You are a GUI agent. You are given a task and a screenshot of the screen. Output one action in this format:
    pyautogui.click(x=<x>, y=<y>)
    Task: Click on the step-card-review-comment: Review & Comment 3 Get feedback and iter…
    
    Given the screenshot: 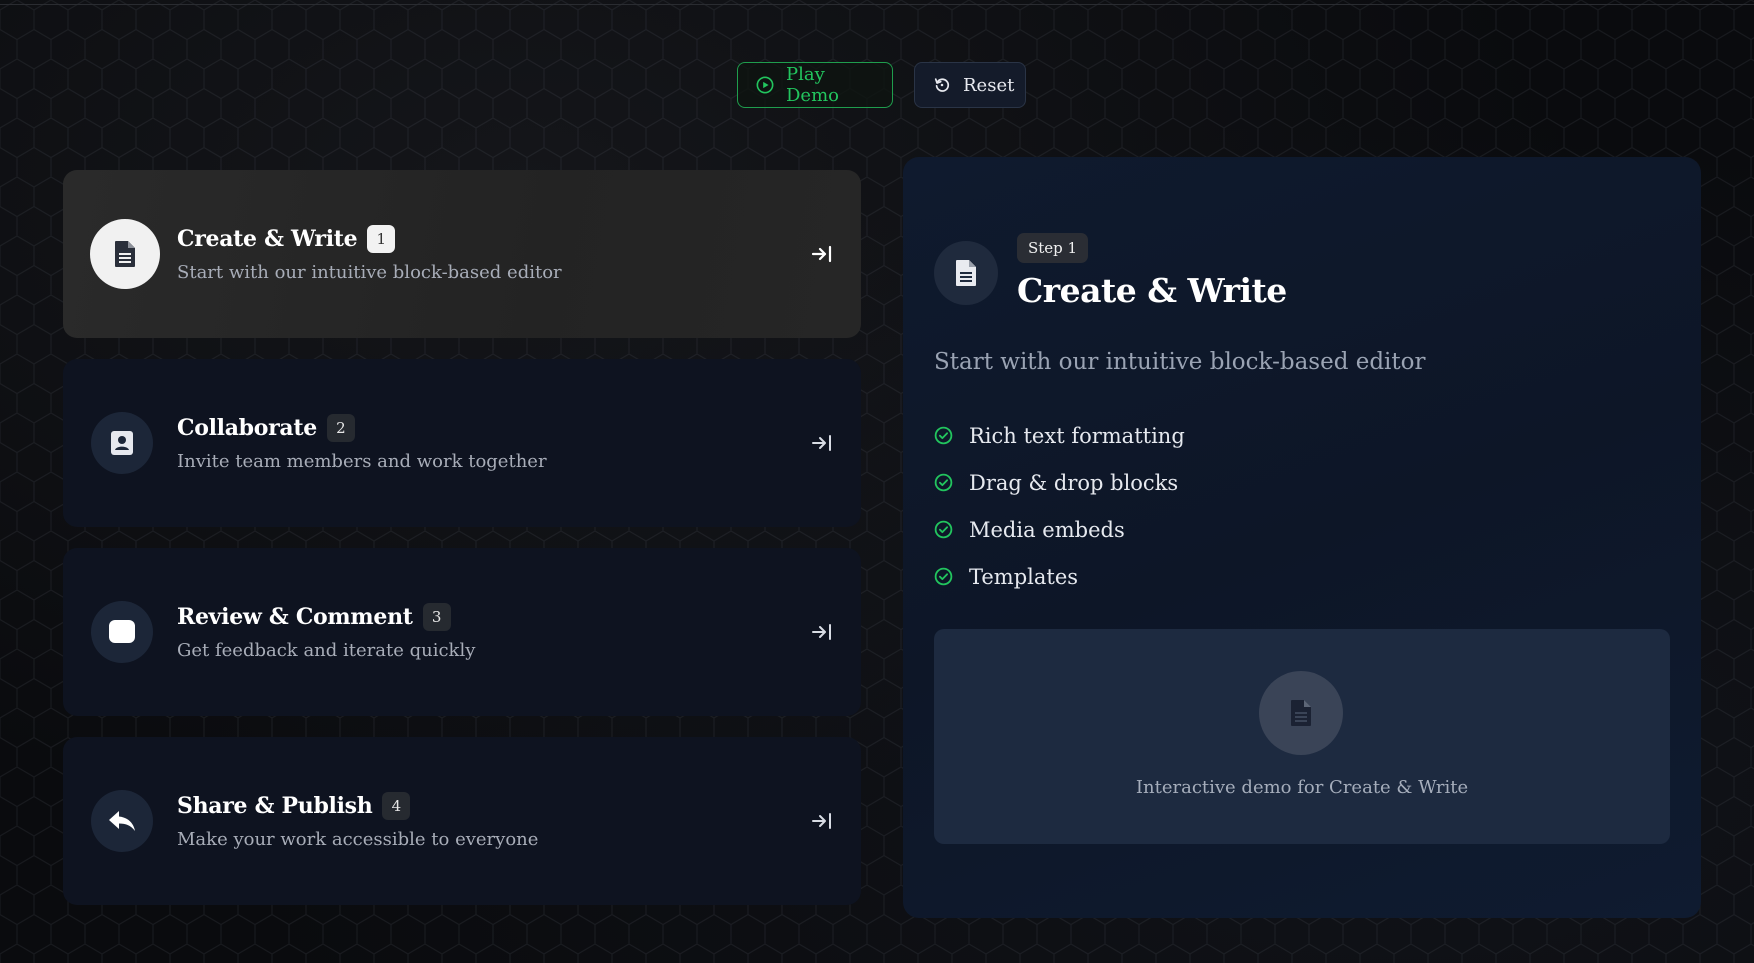 What is the action you would take?
    pyautogui.click(x=462, y=632)
    